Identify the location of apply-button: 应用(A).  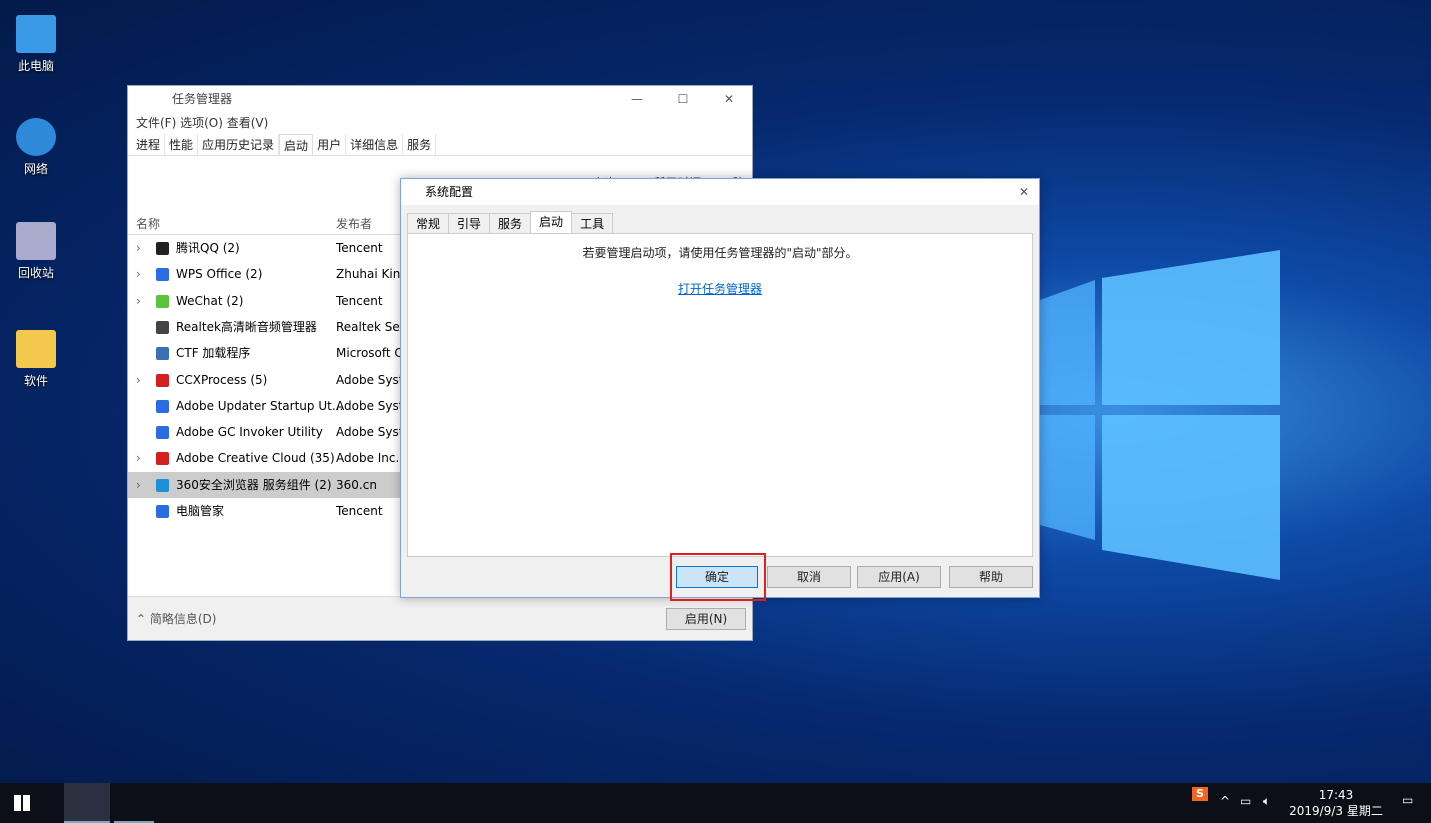
(899, 577).